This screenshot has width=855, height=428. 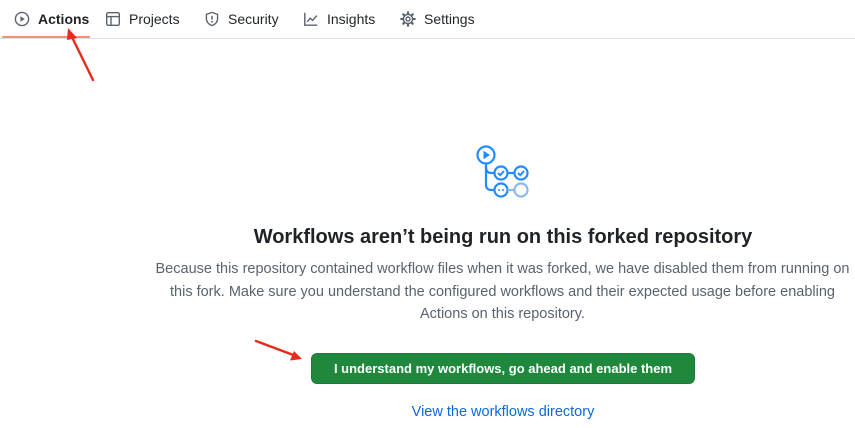 What do you see at coordinates (253, 19) in the screenshot?
I see `tab-label: Security` at bounding box center [253, 19].